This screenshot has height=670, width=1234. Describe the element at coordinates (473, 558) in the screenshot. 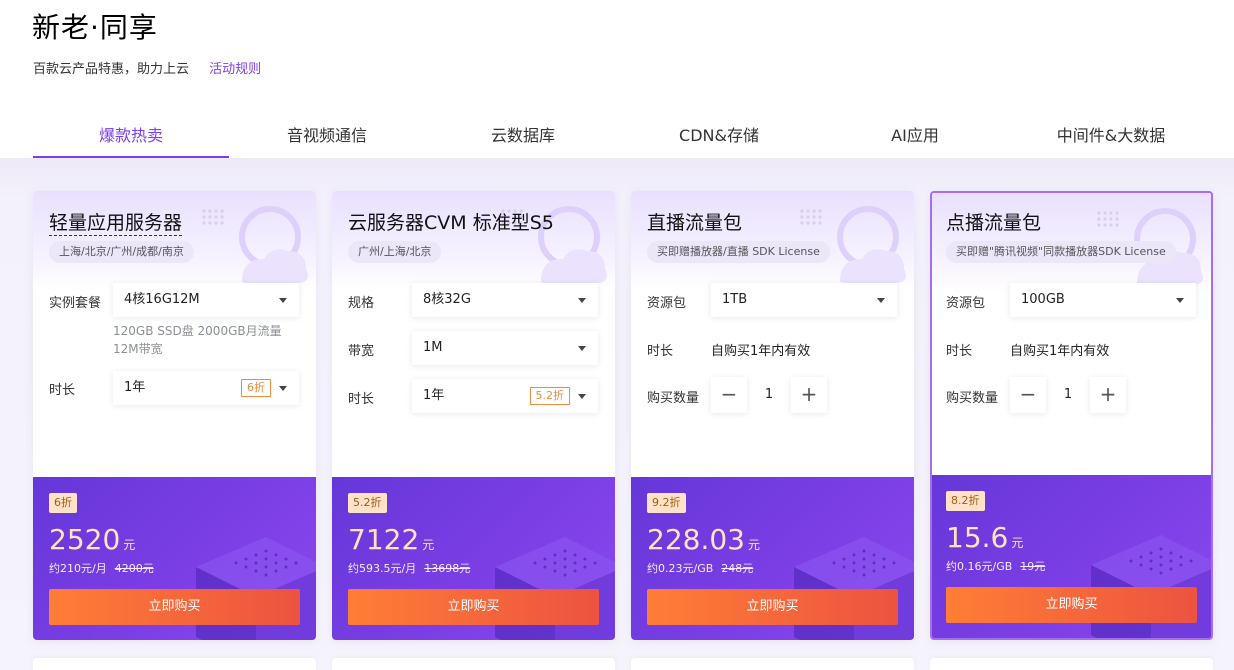

I see `price-panel: 5.2折 7122 元 约593.5元/月 13698元 立即购买` at that location.